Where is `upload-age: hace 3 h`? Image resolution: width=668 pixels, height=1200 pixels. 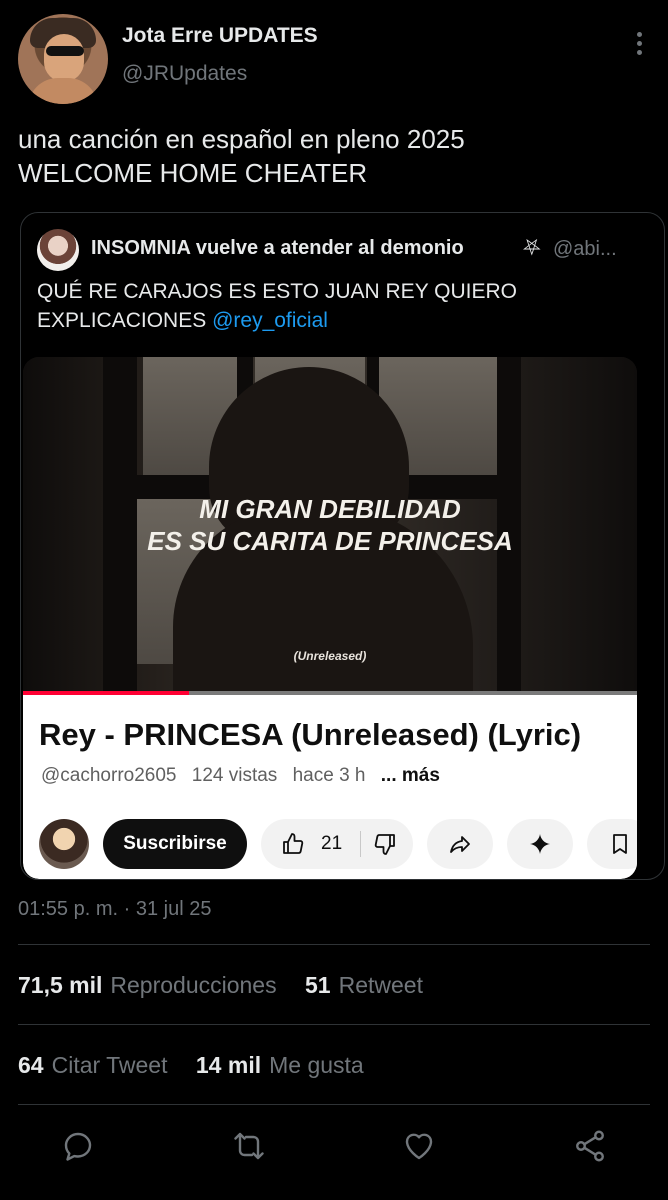
upload-age: hace 3 h is located at coordinates (329, 775).